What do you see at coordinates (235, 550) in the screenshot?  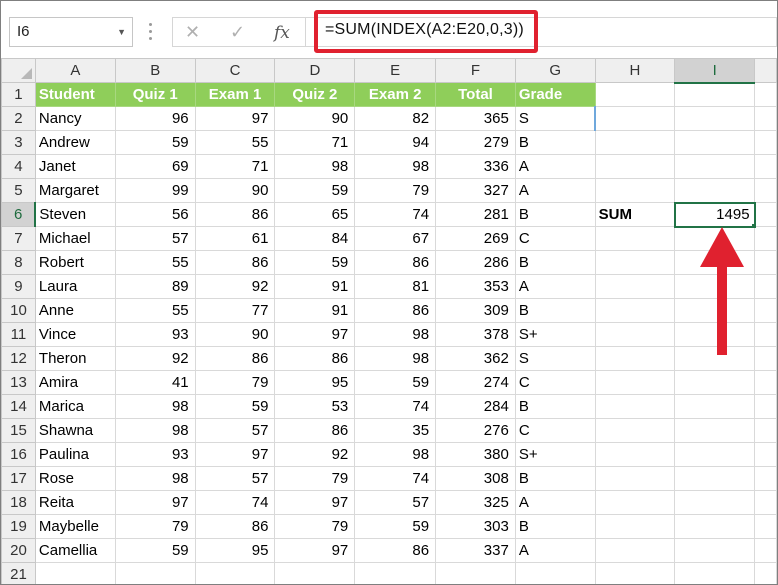 I see `cell: 95` at bounding box center [235, 550].